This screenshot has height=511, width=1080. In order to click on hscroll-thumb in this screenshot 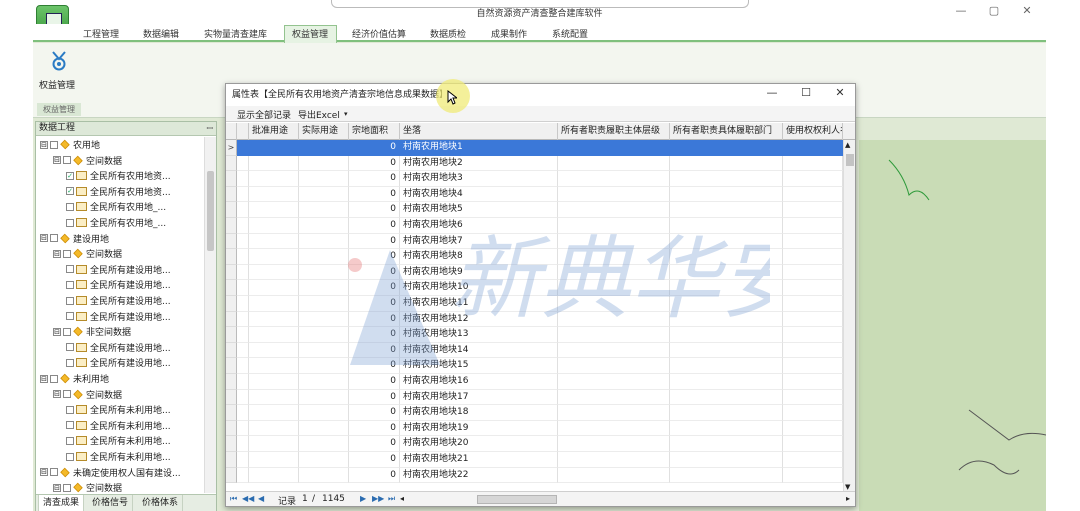, I will do `click(517, 499)`.